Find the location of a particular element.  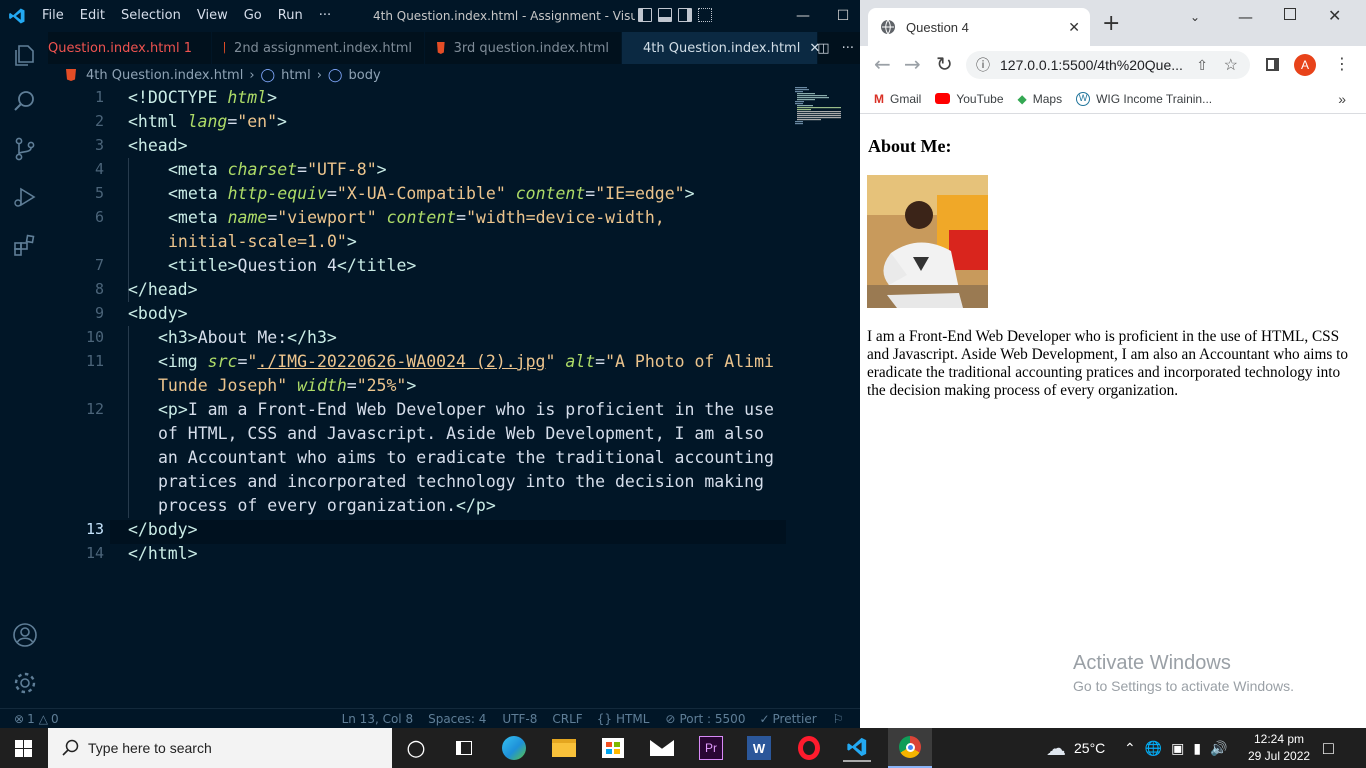

menu-file: File is located at coordinates (53, 16).